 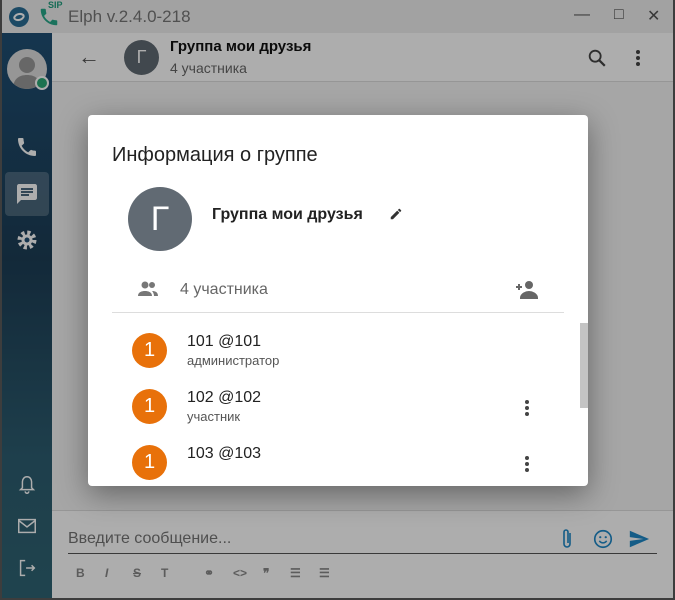 I want to click on add-member-icon, so click(x=527, y=289).